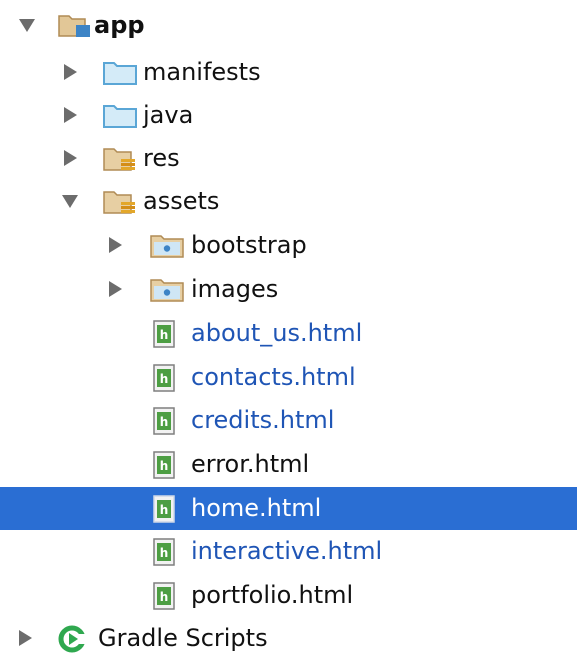 This screenshot has height=660, width=577. What do you see at coordinates (288, 201) in the screenshot?
I see `tree-item-assets: assets` at bounding box center [288, 201].